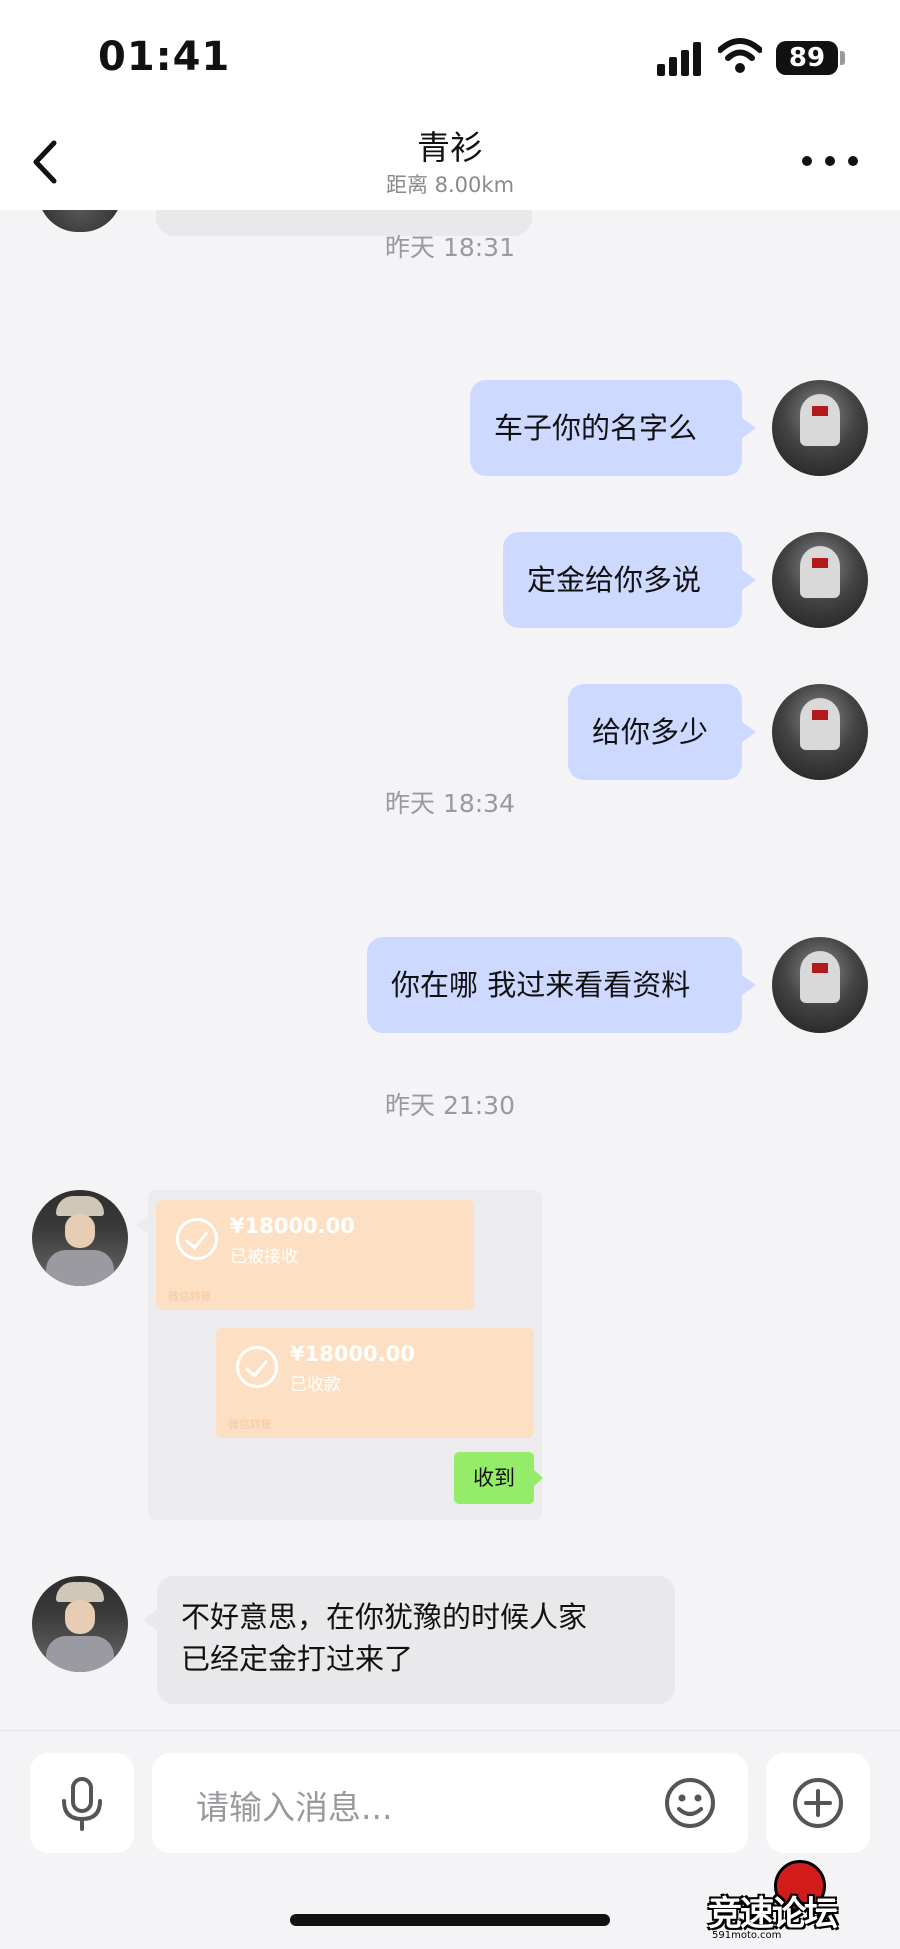 Image resolution: width=900 pixels, height=1949 pixels. Describe the element at coordinates (773, 1914) in the screenshot. I see `watermark-text: 竞速论坛` at that location.